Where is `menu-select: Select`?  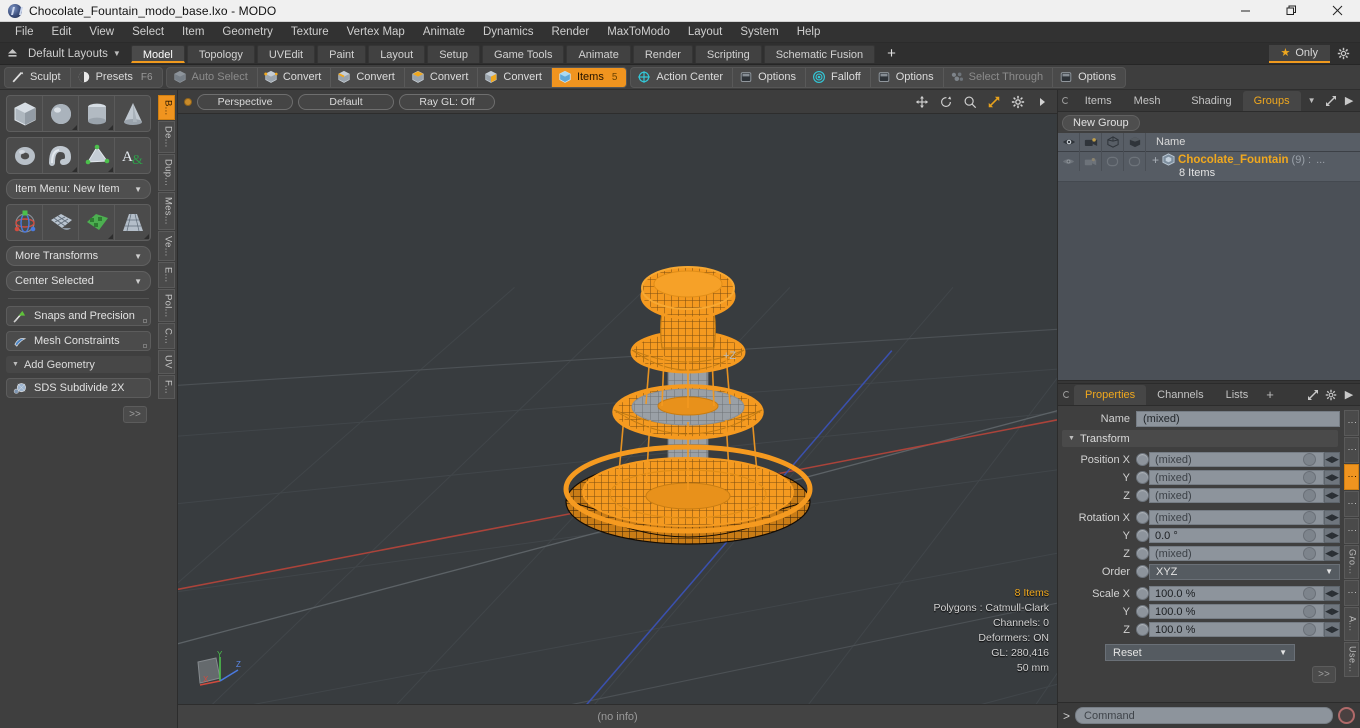
menu-select: Select is located at coordinates (148, 32).